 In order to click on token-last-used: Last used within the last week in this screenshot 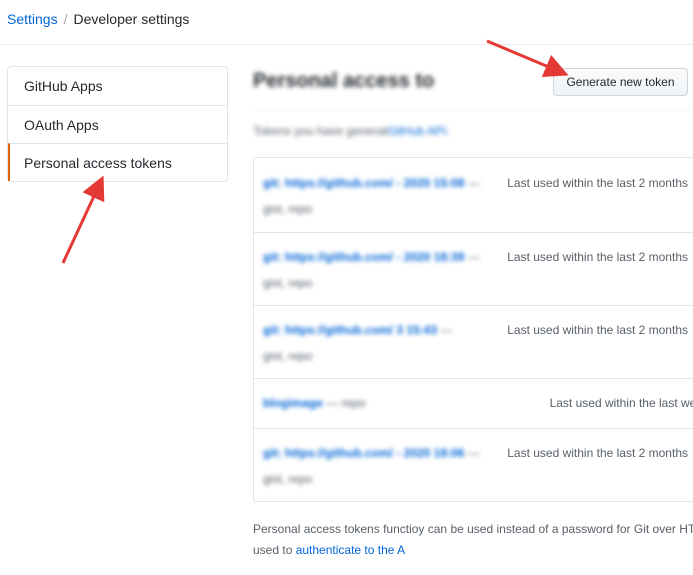, I will do `click(621, 403)`.